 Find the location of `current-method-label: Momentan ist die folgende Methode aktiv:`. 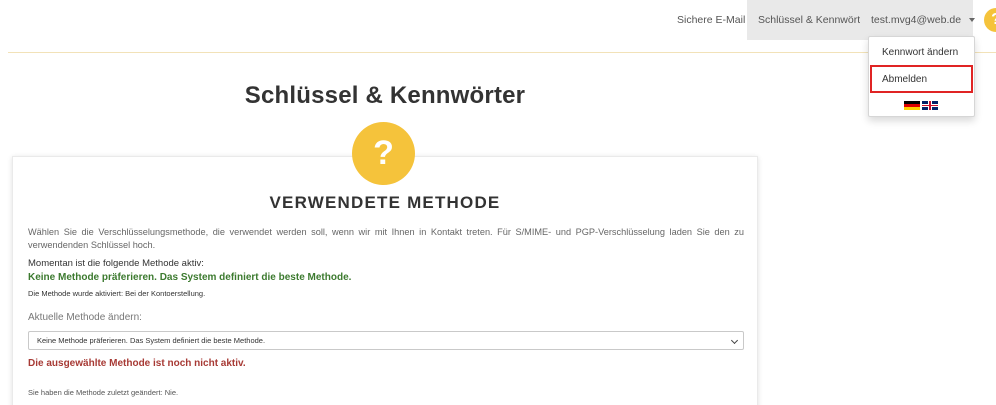

current-method-label: Momentan ist die folgende Methode aktiv: is located at coordinates (116, 263).